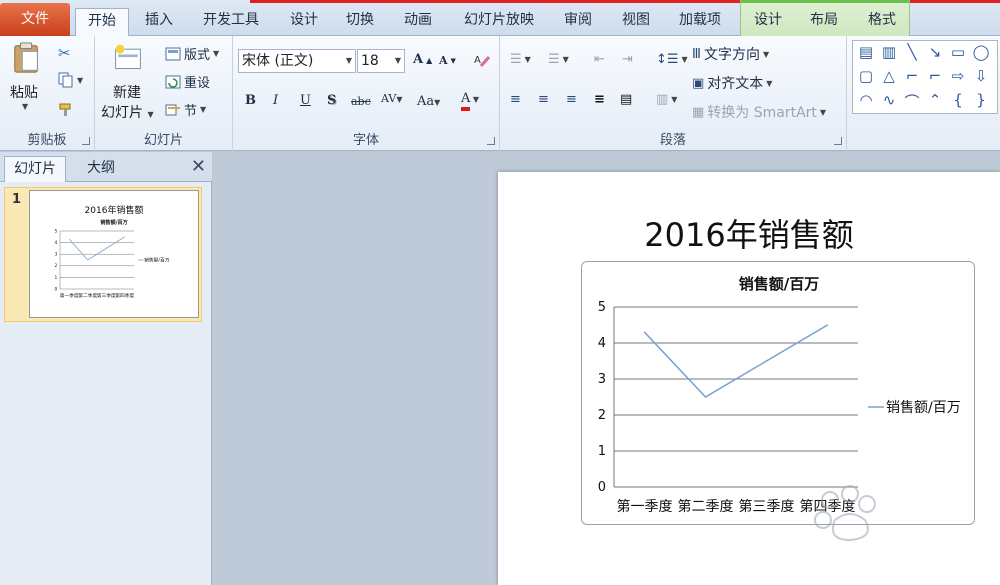 This screenshot has height=585, width=1000. What do you see at coordinates (381, 61) in the screenshot?
I see `font-size-combo: 18 ▼` at bounding box center [381, 61].